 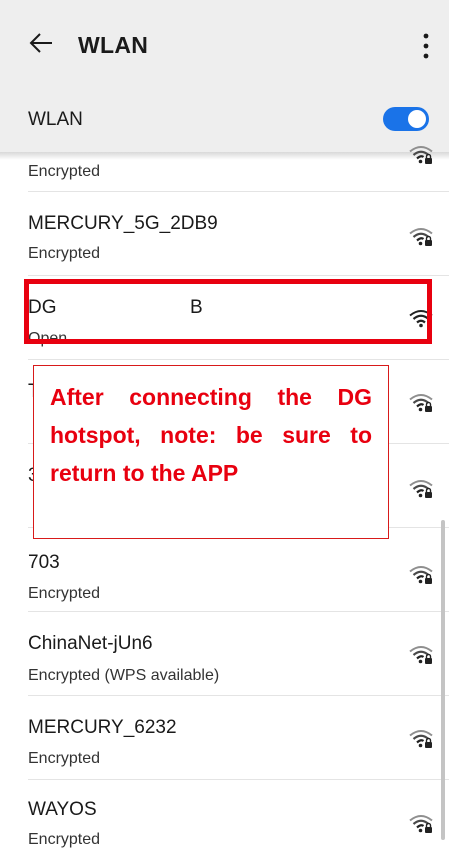 I want to click on network-name: MERCURY_6232, so click(x=102, y=727).